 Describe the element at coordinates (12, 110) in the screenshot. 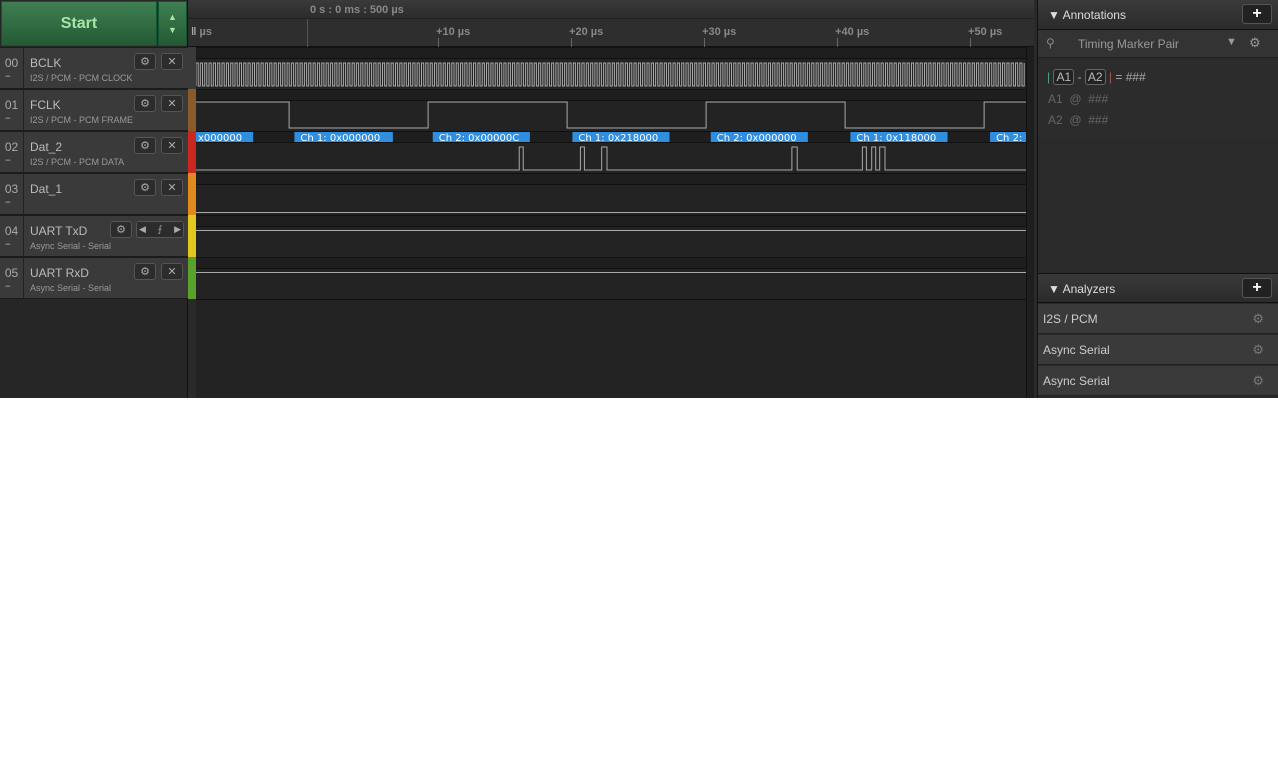

I see `channel-number: 01 ▪▪▪▪` at that location.